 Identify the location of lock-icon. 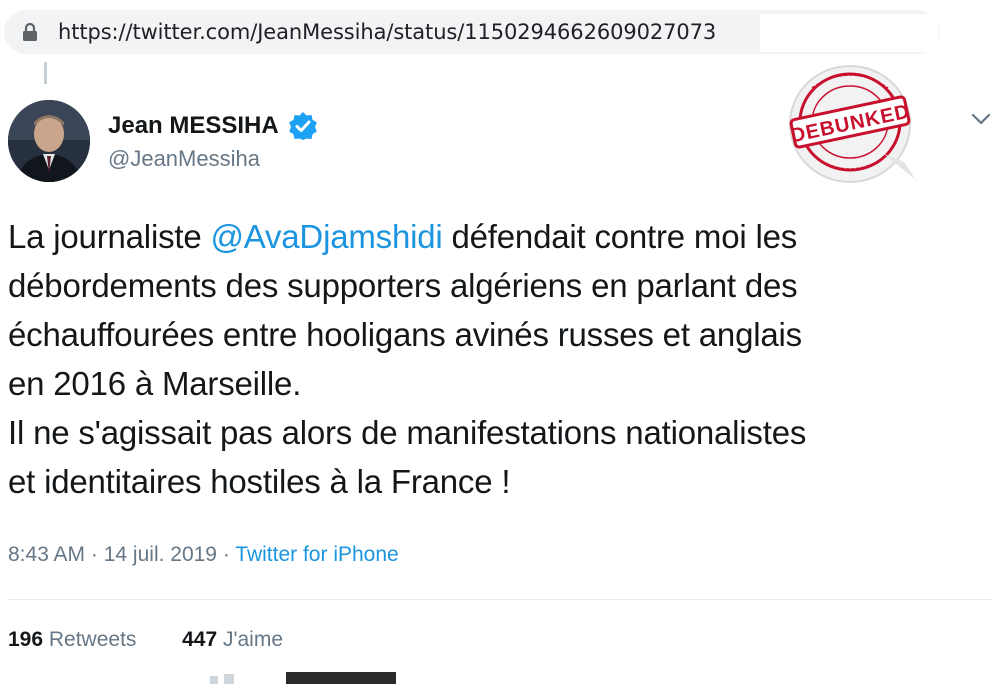
(30, 31).